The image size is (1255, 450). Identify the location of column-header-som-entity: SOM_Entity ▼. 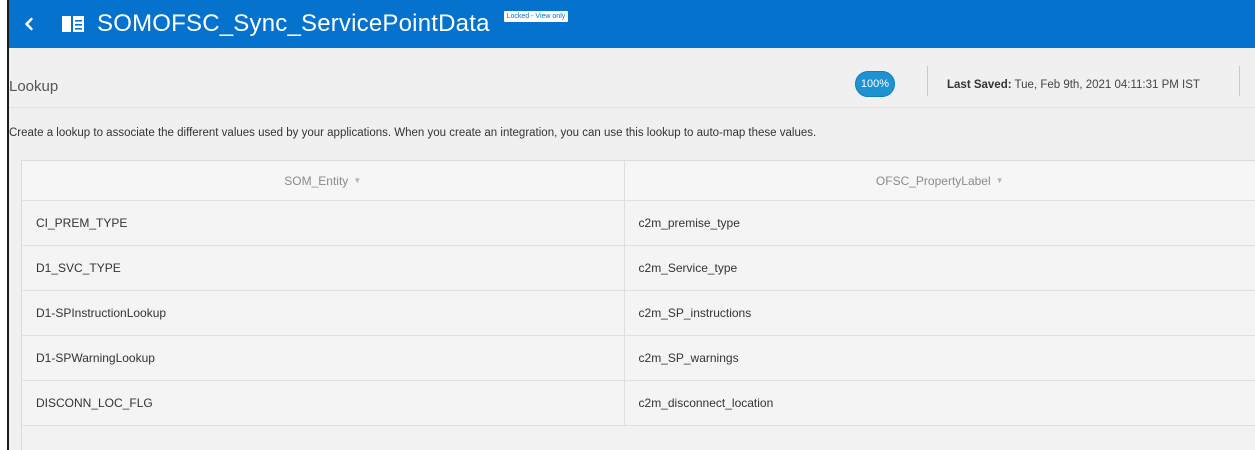
(323, 180).